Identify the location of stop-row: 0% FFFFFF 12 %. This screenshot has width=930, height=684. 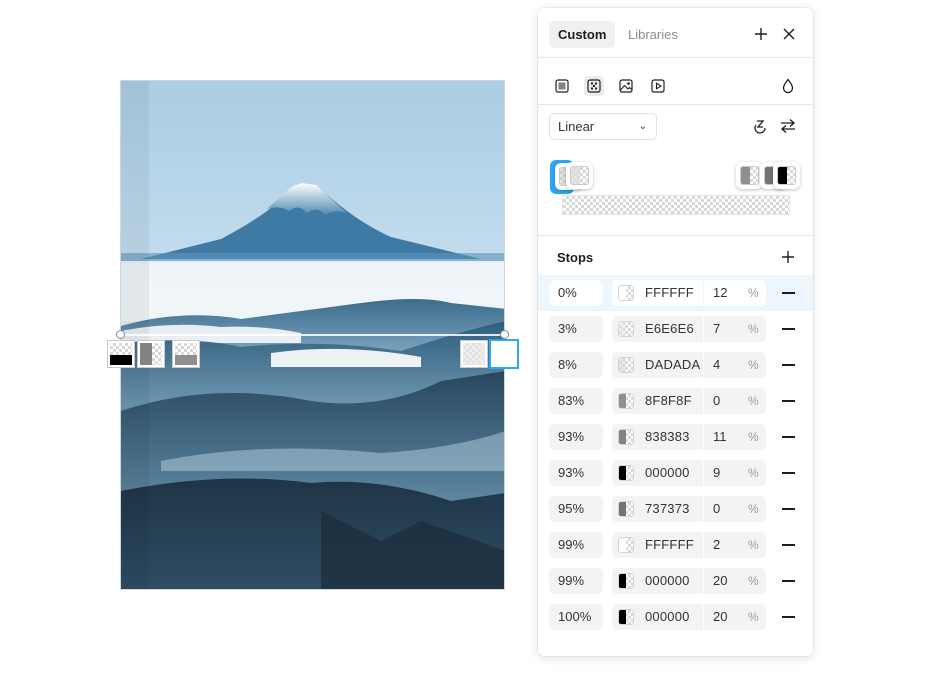
(675, 293).